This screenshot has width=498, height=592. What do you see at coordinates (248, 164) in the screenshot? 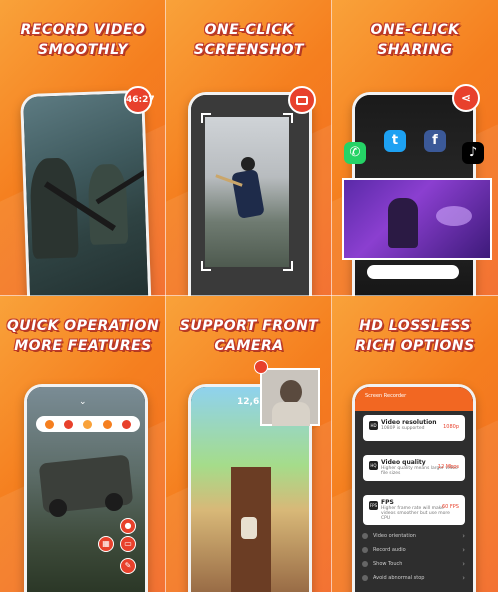
I see `player-helmet` at bounding box center [248, 164].